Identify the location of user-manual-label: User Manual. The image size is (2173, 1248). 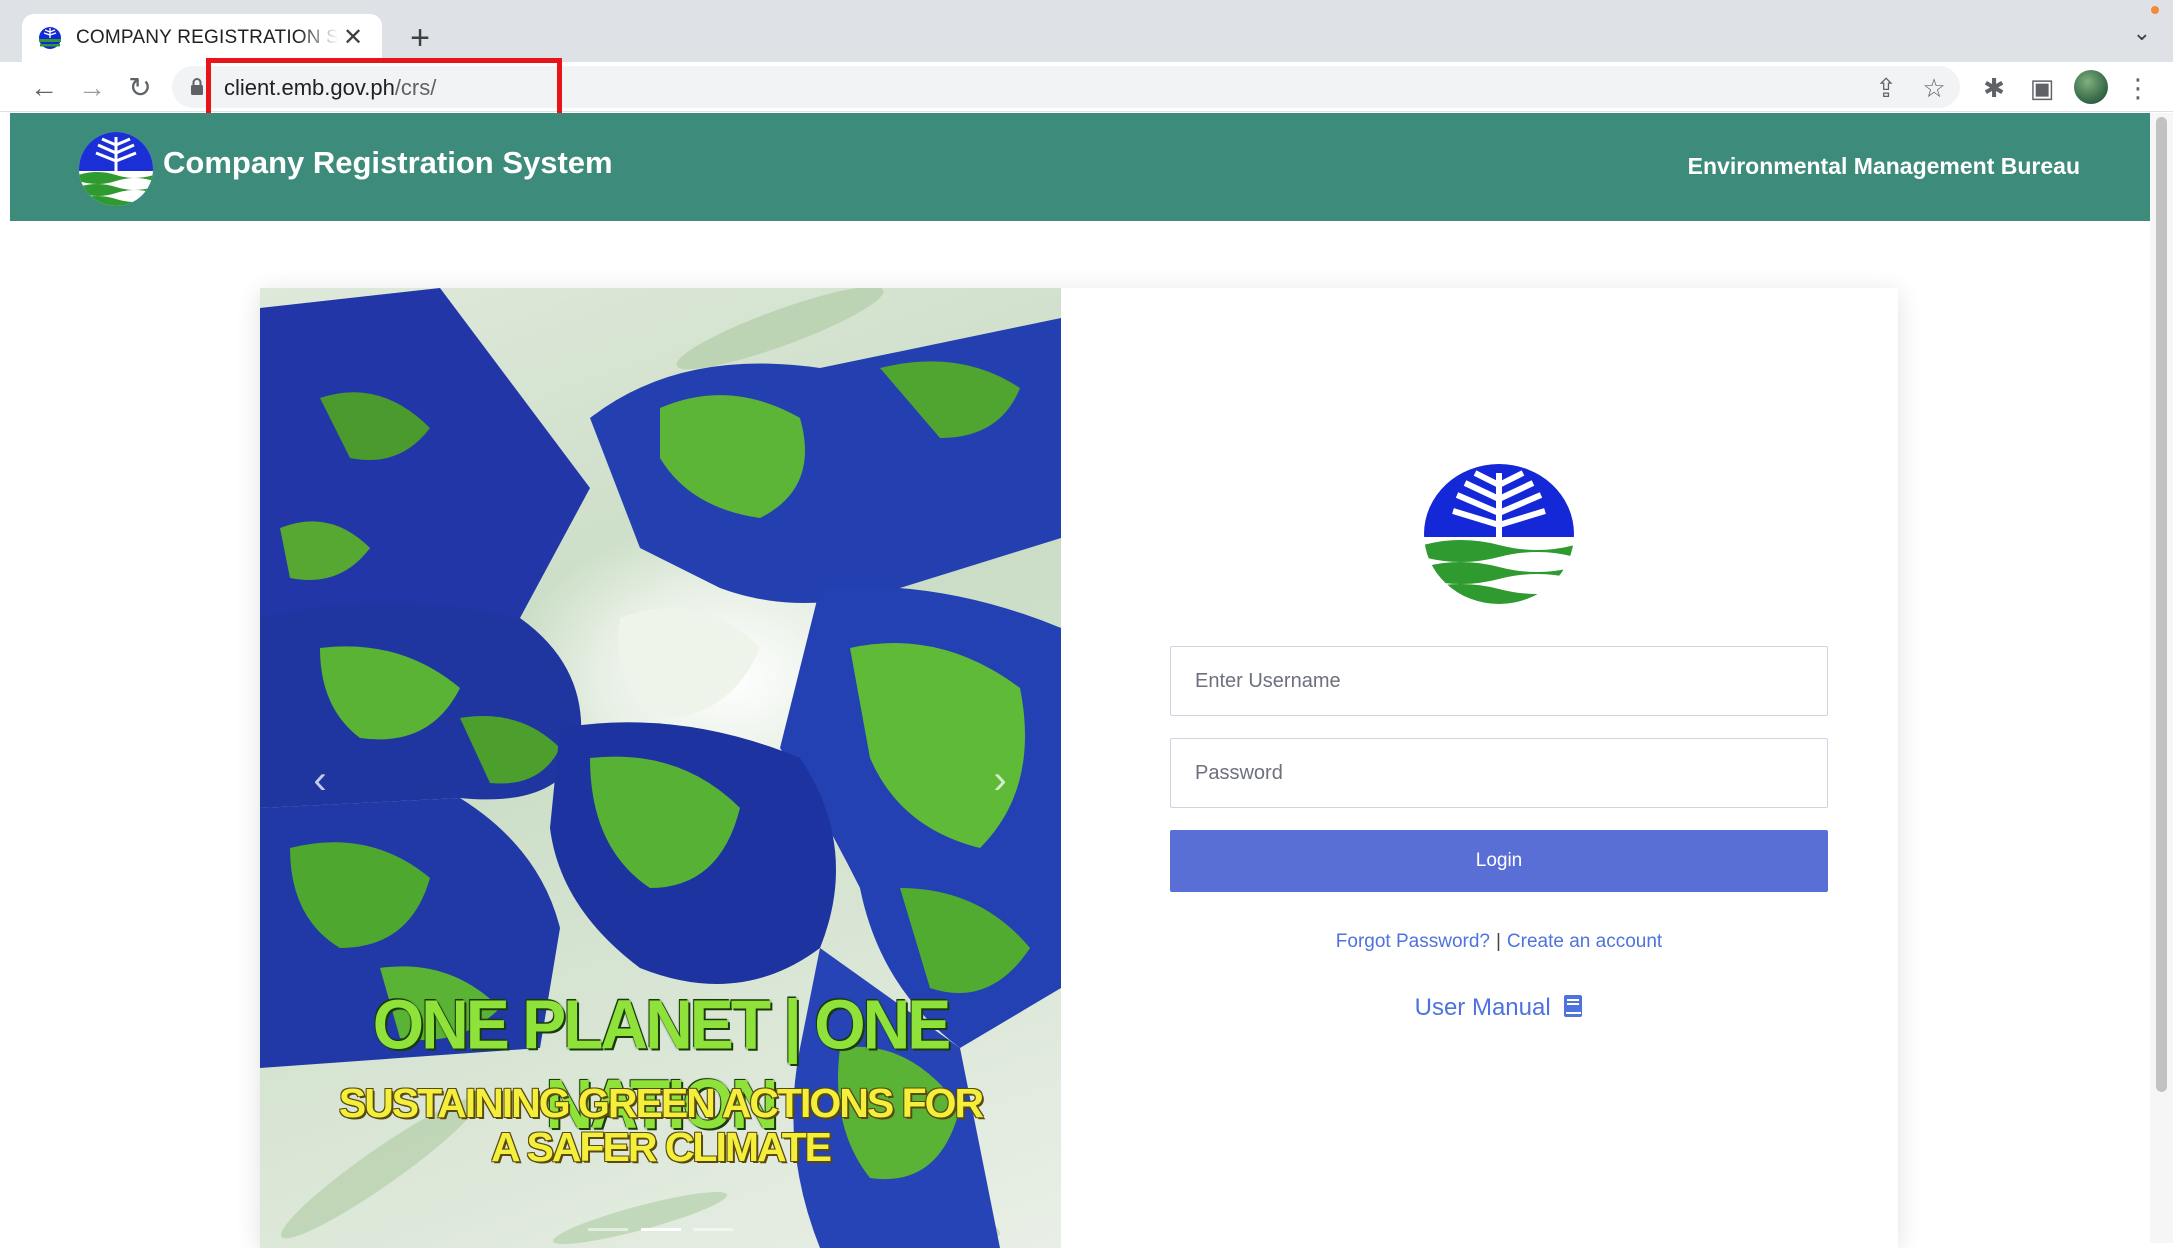
(1482, 1007).